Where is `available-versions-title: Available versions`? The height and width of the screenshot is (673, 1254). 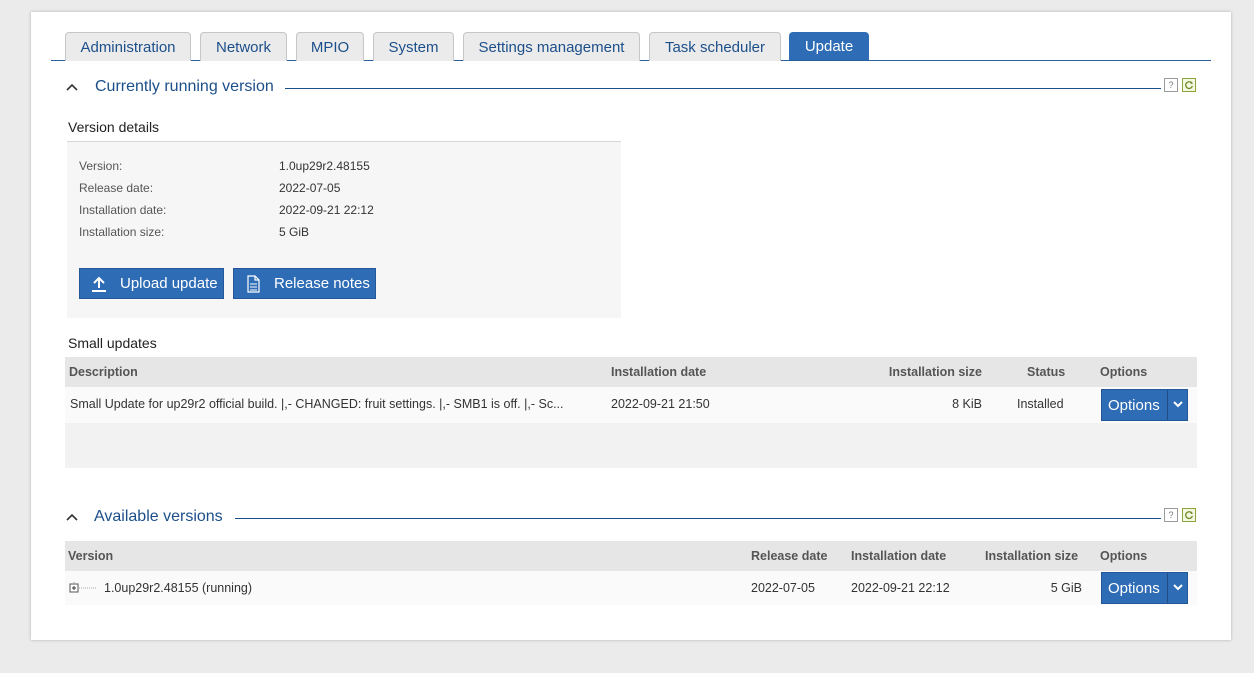 available-versions-title: Available versions is located at coordinates (158, 516).